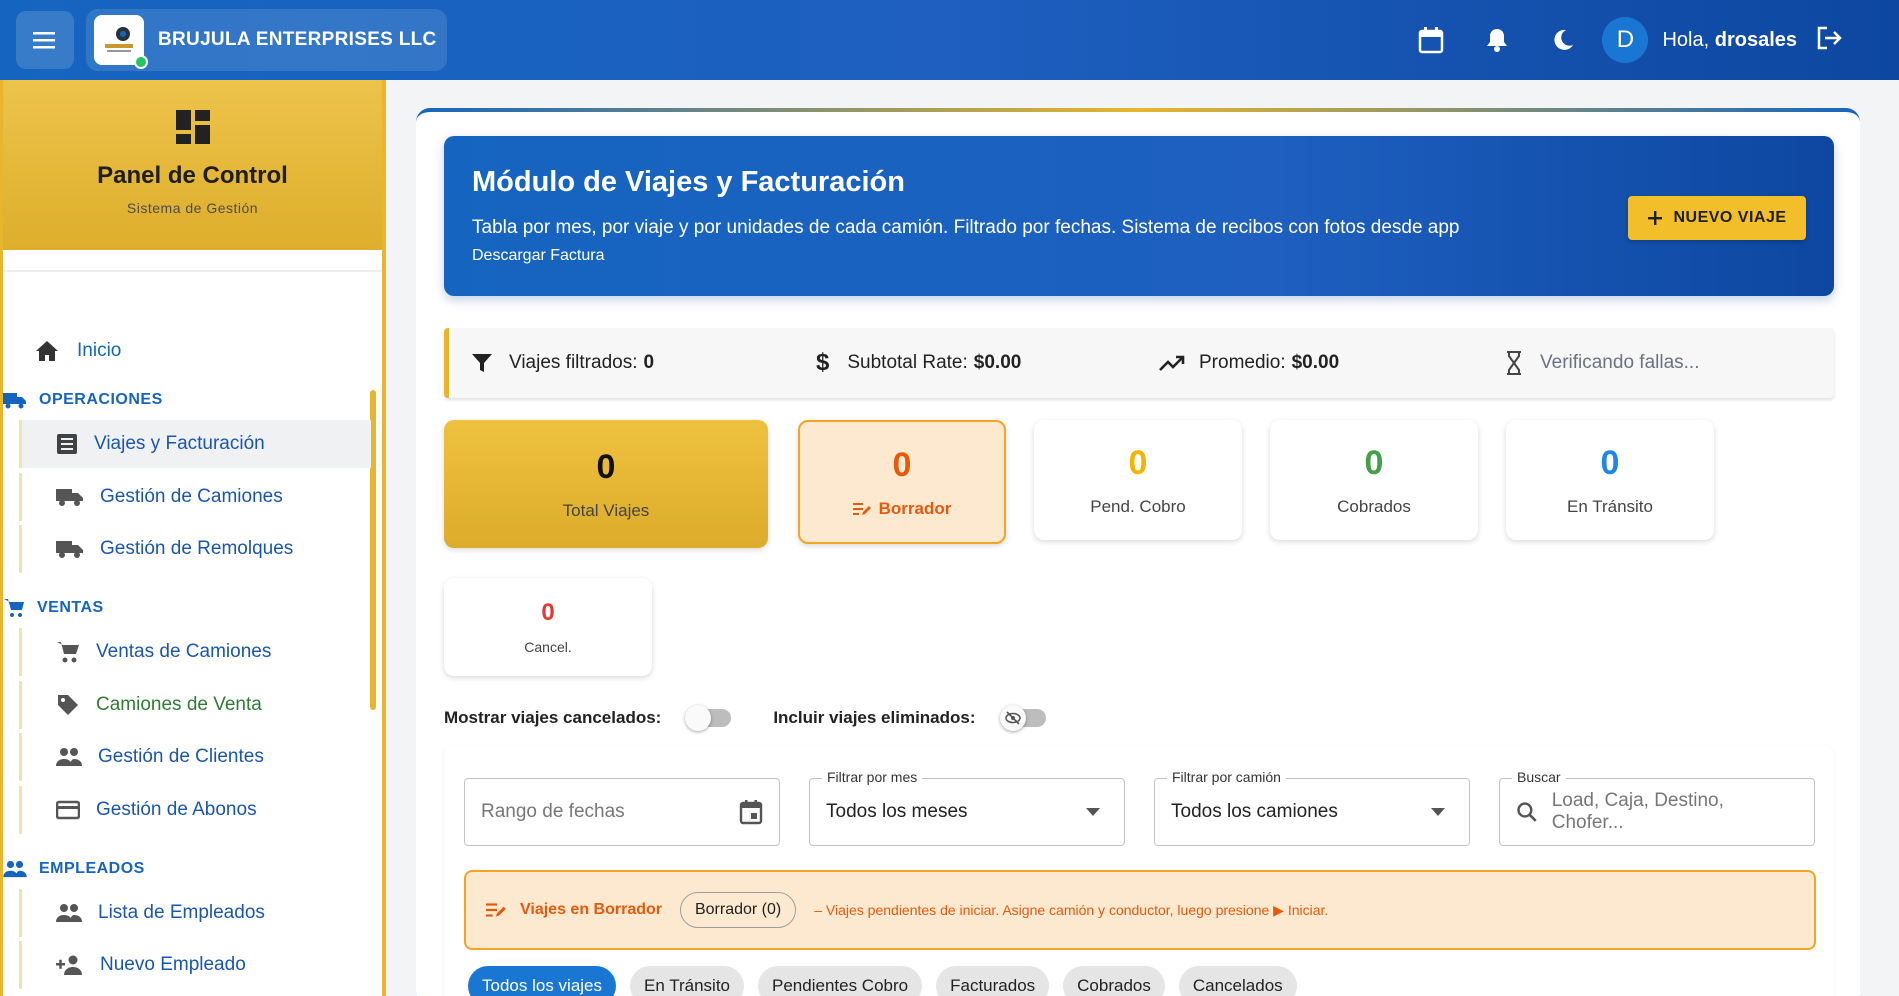 This screenshot has width=1899, height=996. What do you see at coordinates (1237, 981) in the screenshot?
I see `tab-cancelados: Cancelados` at bounding box center [1237, 981].